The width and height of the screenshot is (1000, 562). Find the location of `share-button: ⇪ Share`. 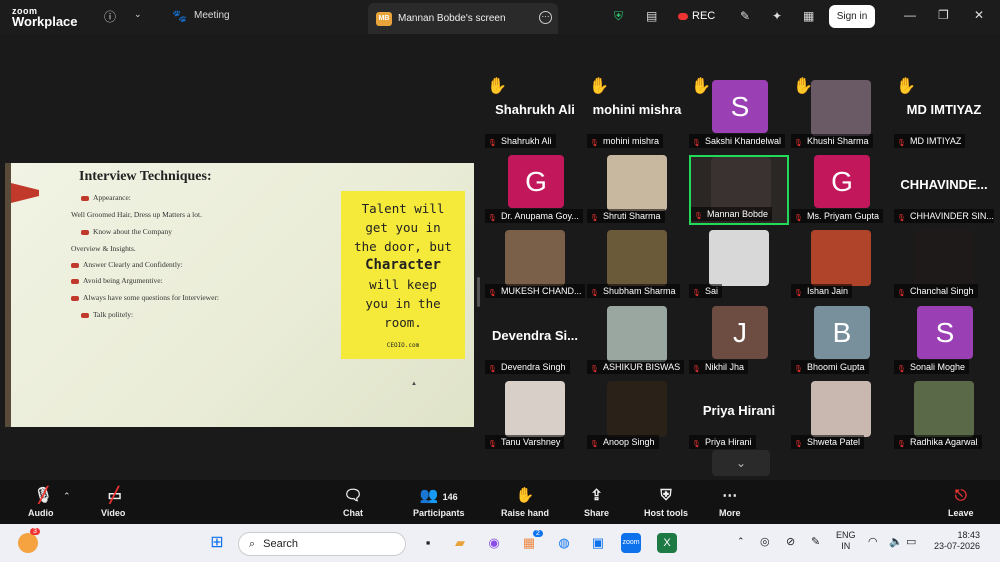

share-button: ⇪ Share is located at coordinates (596, 502).